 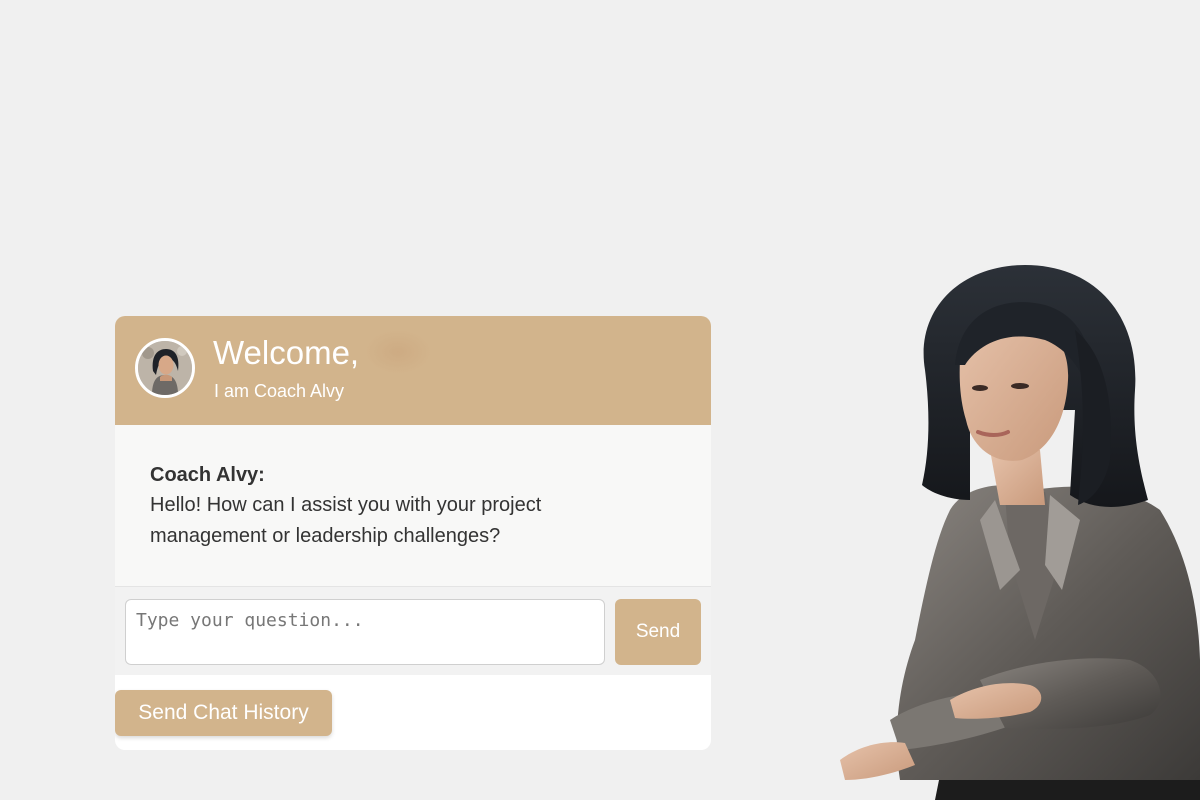 I want to click on send-button: Send, so click(x=658, y=632).